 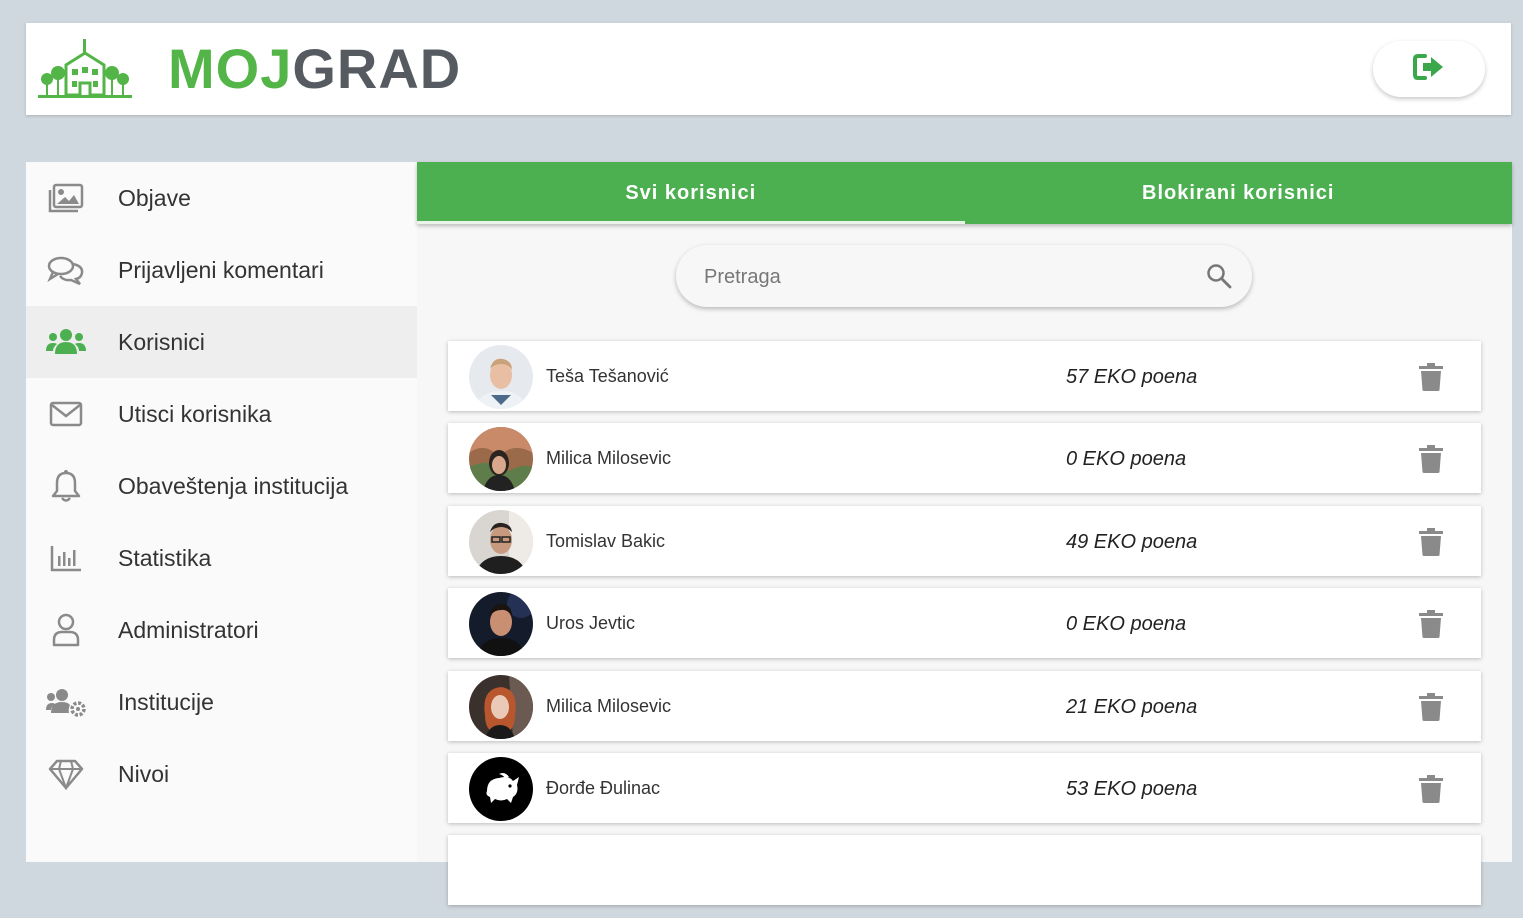 I want to click on search-box, so click(x=964, y=277).